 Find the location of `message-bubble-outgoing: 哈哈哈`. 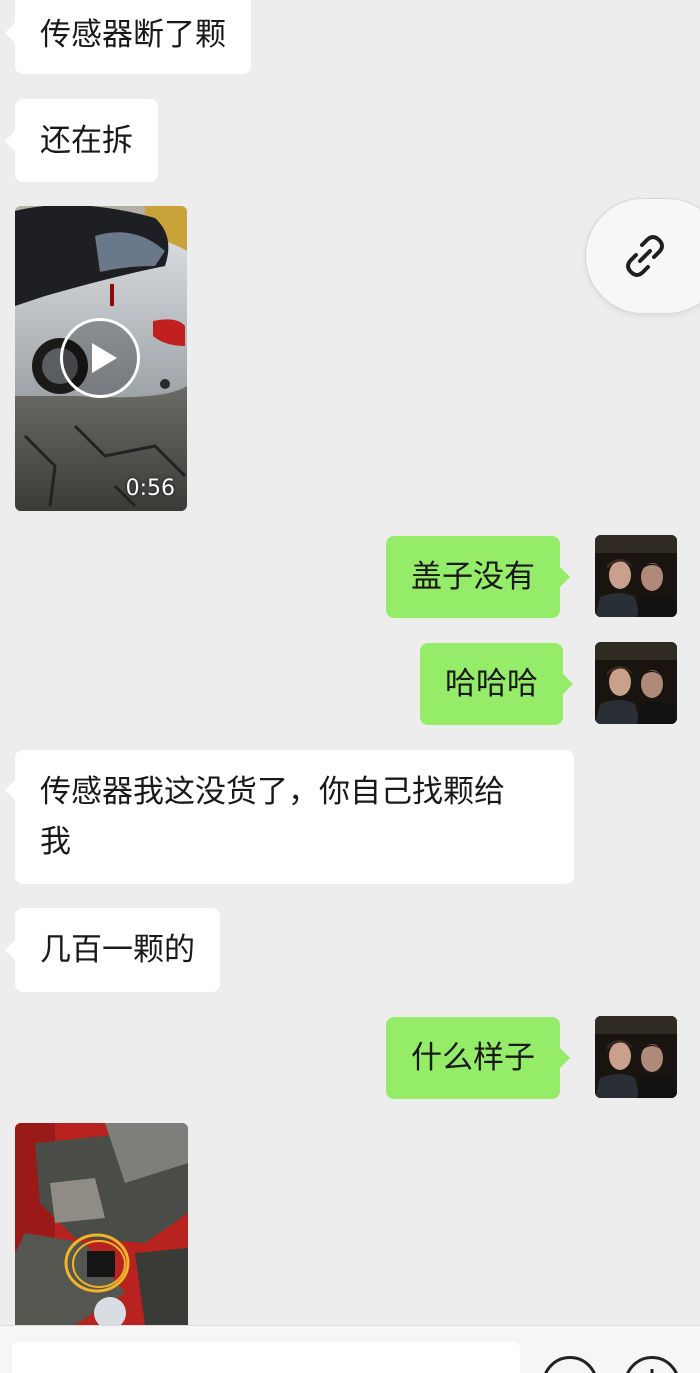

message-bubble-outgoing: 哈哈哈 is located at coordinates (496, 684).